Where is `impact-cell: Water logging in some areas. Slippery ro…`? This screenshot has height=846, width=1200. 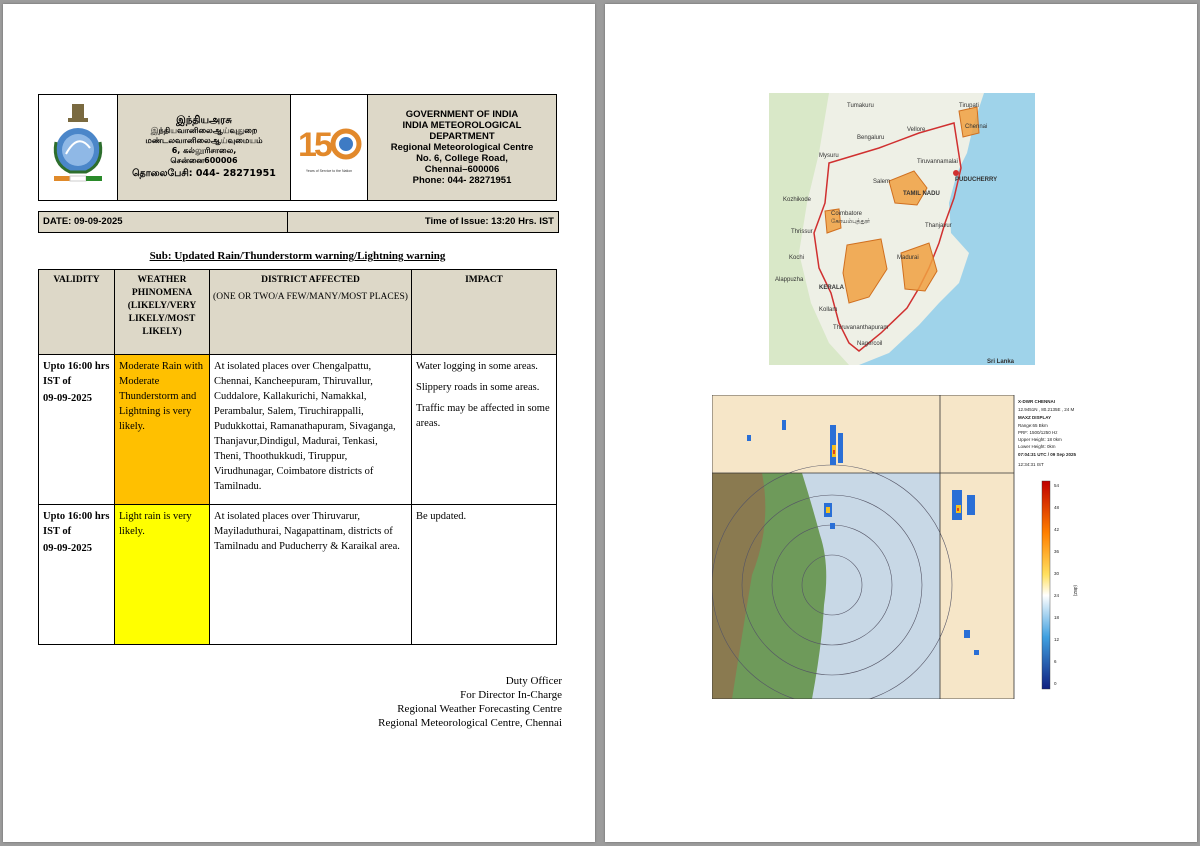 impact-cell: Water logging in some areas. Slippery ro… is located at coordinates (484, 429).